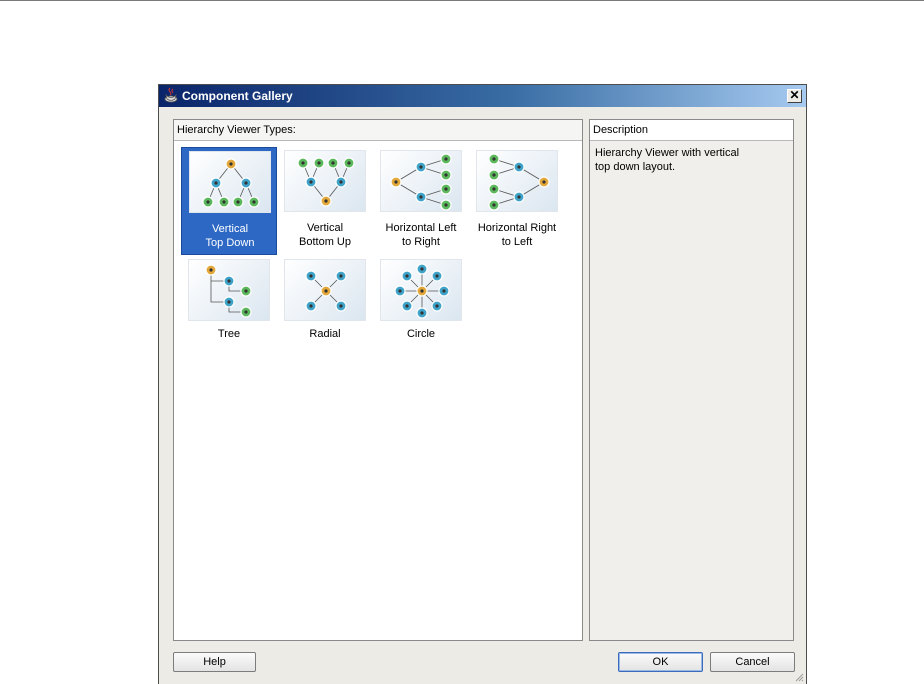 This screenshot has width=924, height=684. I want to click on tile-circle: Circle, so click(421, 303).